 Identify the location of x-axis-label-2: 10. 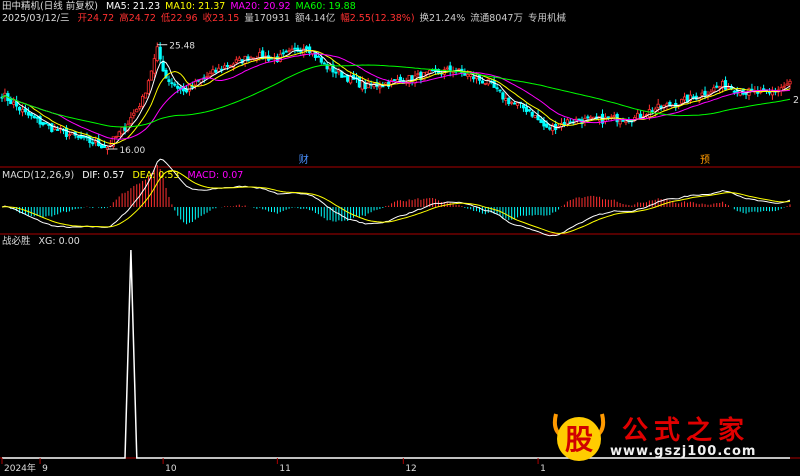
(171, 469).